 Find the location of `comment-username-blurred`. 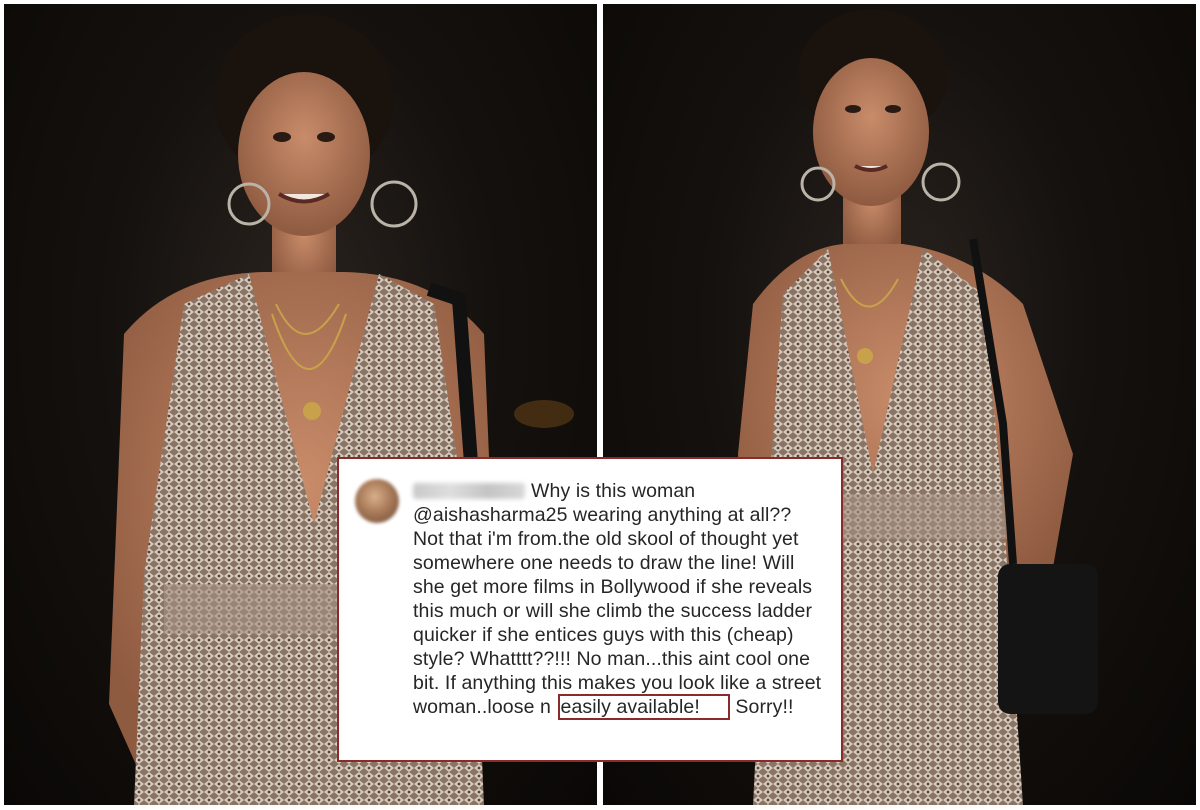

comment-username-blurred is located at coordinates (469, 491).